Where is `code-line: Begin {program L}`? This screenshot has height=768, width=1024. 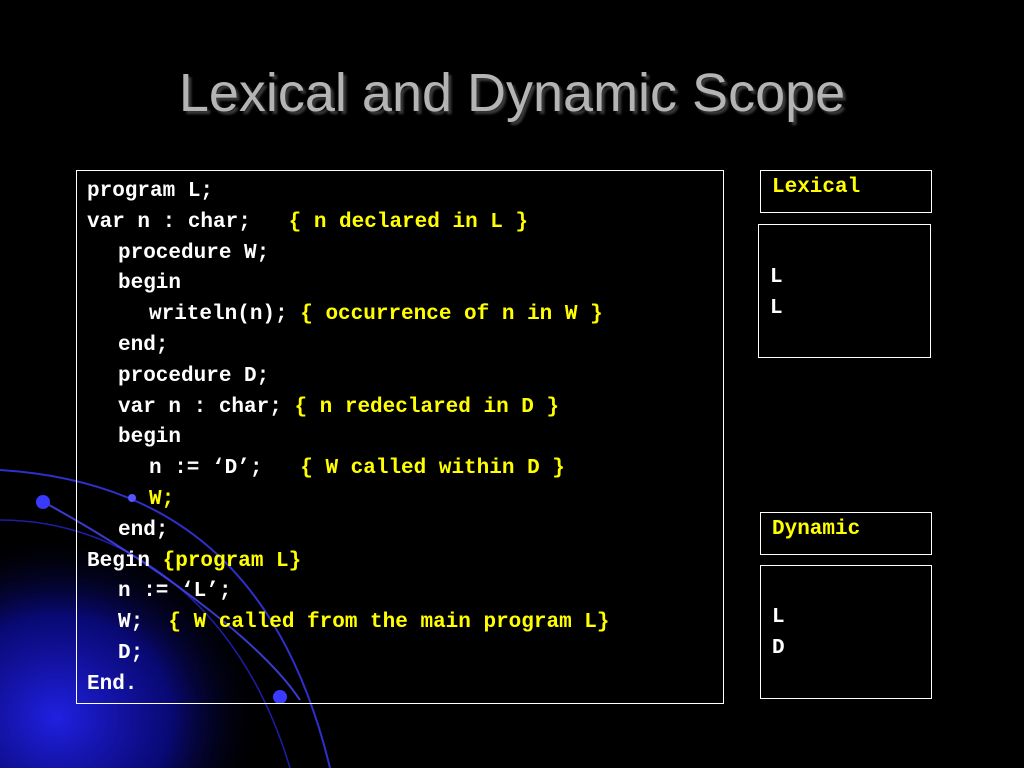 code-line: Begin {program L} is located at coordinates (194, 561).